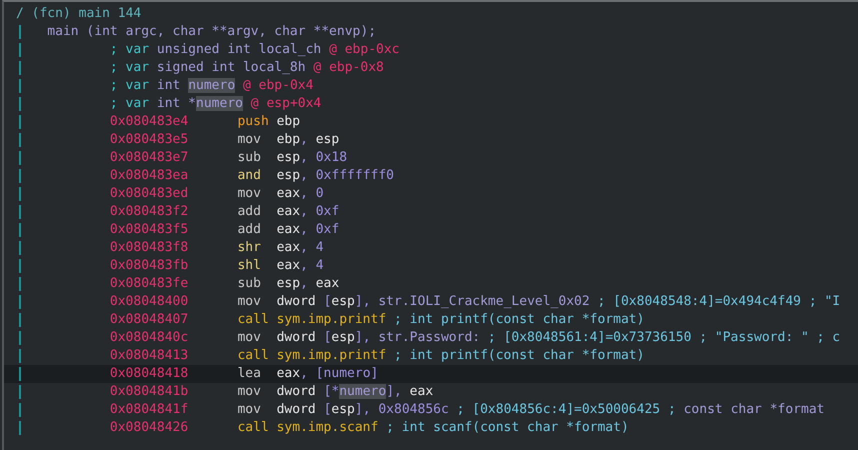  Describe the element at coordinates (150, 158) in the screenshot. I see `address-text: 0x080483e7` at that location.